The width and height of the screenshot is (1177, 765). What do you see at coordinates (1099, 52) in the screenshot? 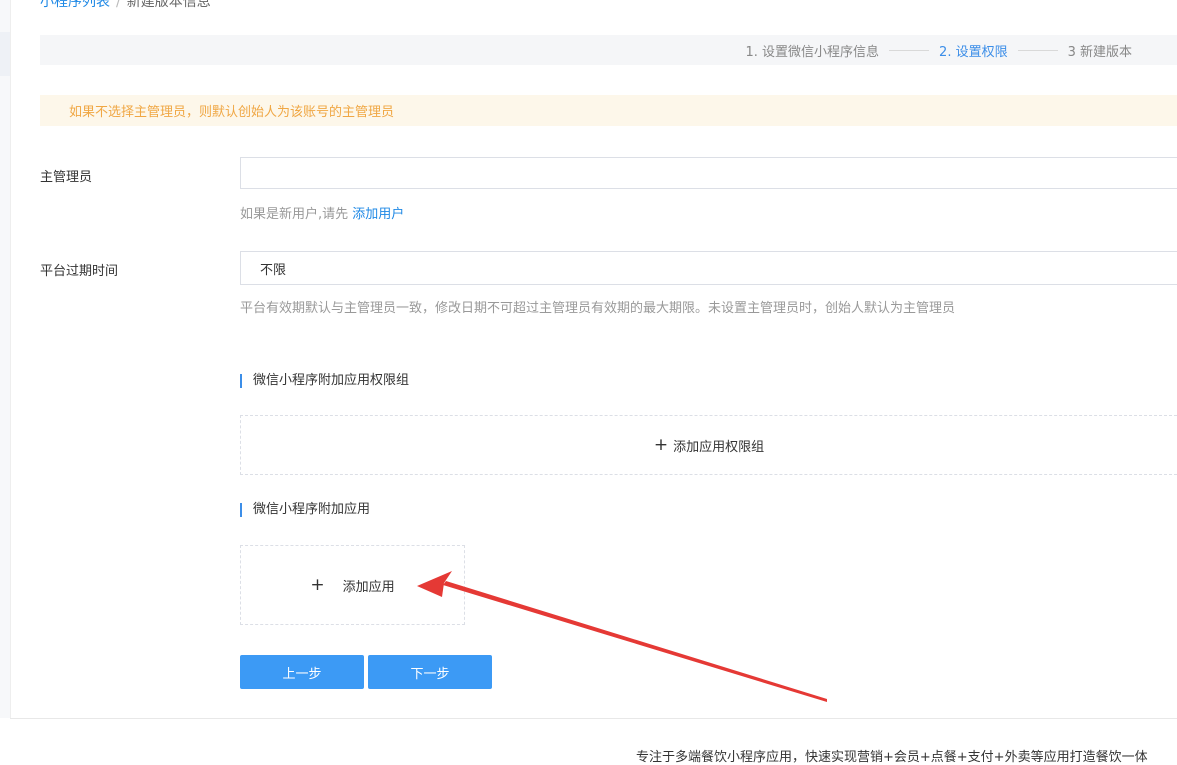
I see `step-3: 3 新建版本` at bounding box center [1099, 52].